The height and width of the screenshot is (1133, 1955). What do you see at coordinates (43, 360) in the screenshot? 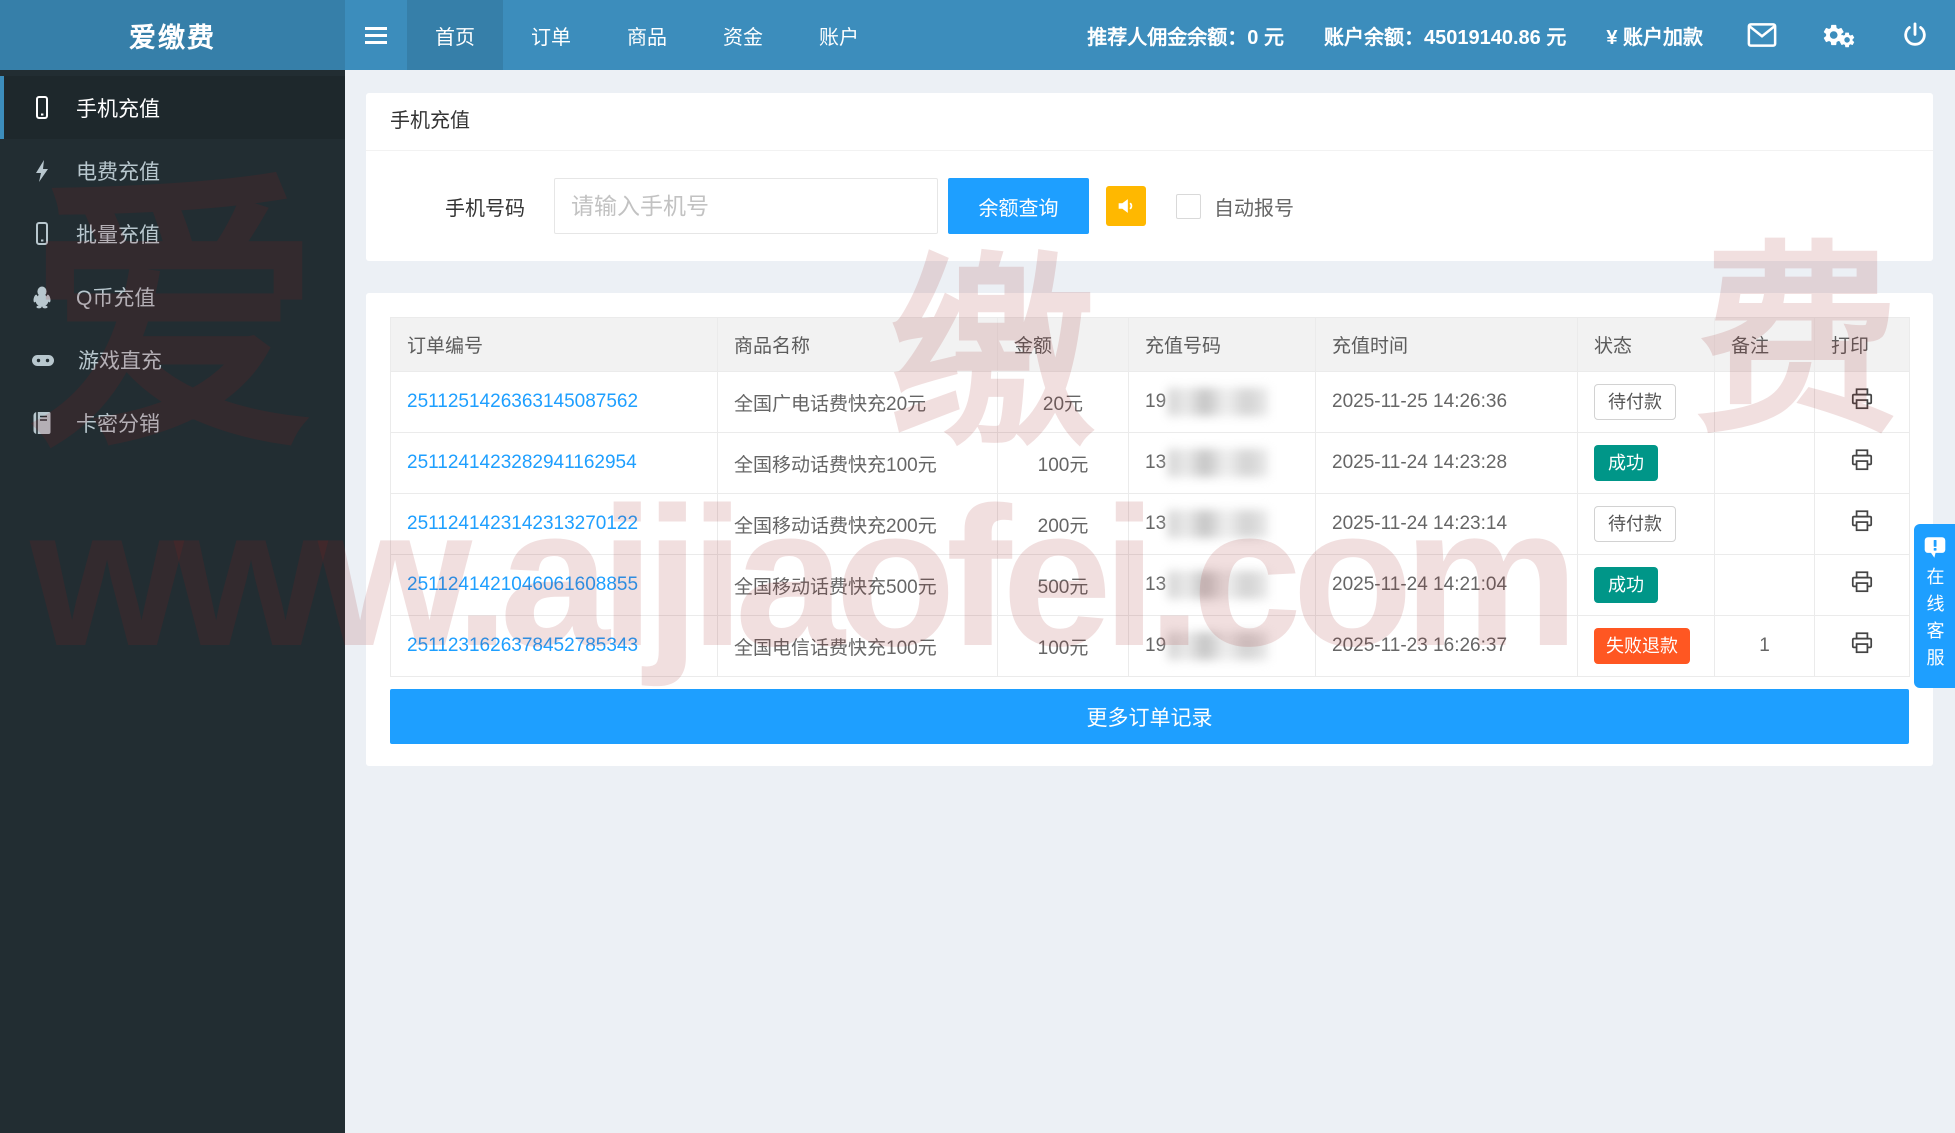
I see `gamepad-icon` at bounding box center [43, 360].